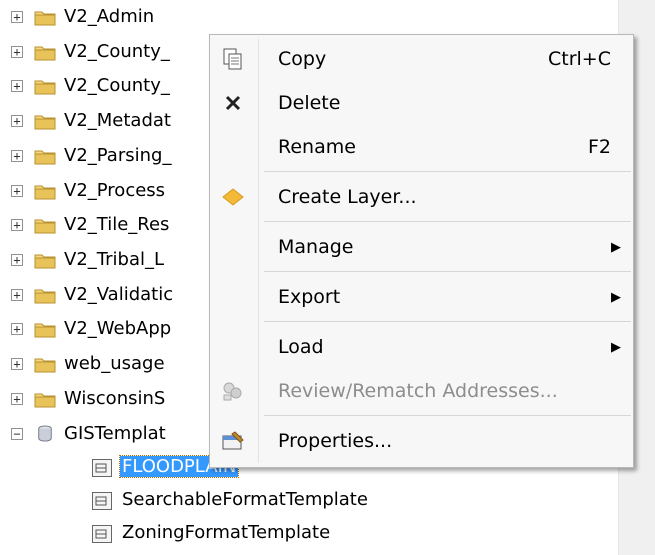 The height and width of the screenshot is (555, 655). I want to click on tree-item-label: V2_Tribal_L, so click(114, 259).